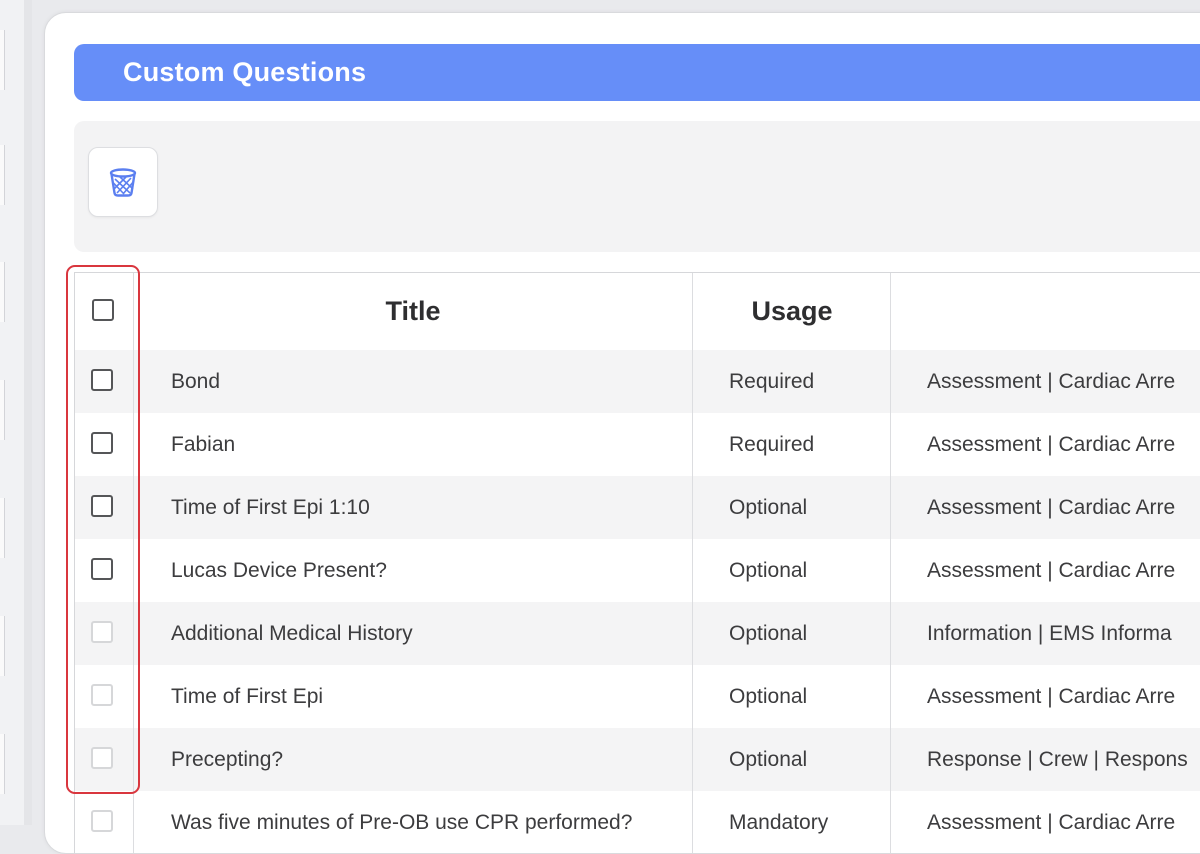  Describe the element at coordinates (203, 444) in the screenshot. I see `row-title: Fabian` at that location.